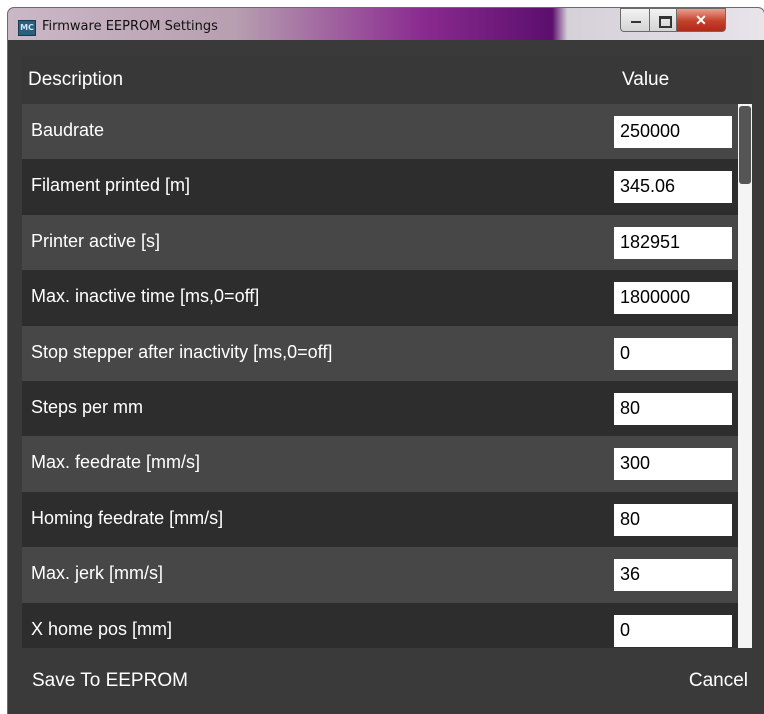  What do you see at coordinates (718, 681) in the screenshot?
I see `cancel-button: Cancel` at bounding box center [718, 681].